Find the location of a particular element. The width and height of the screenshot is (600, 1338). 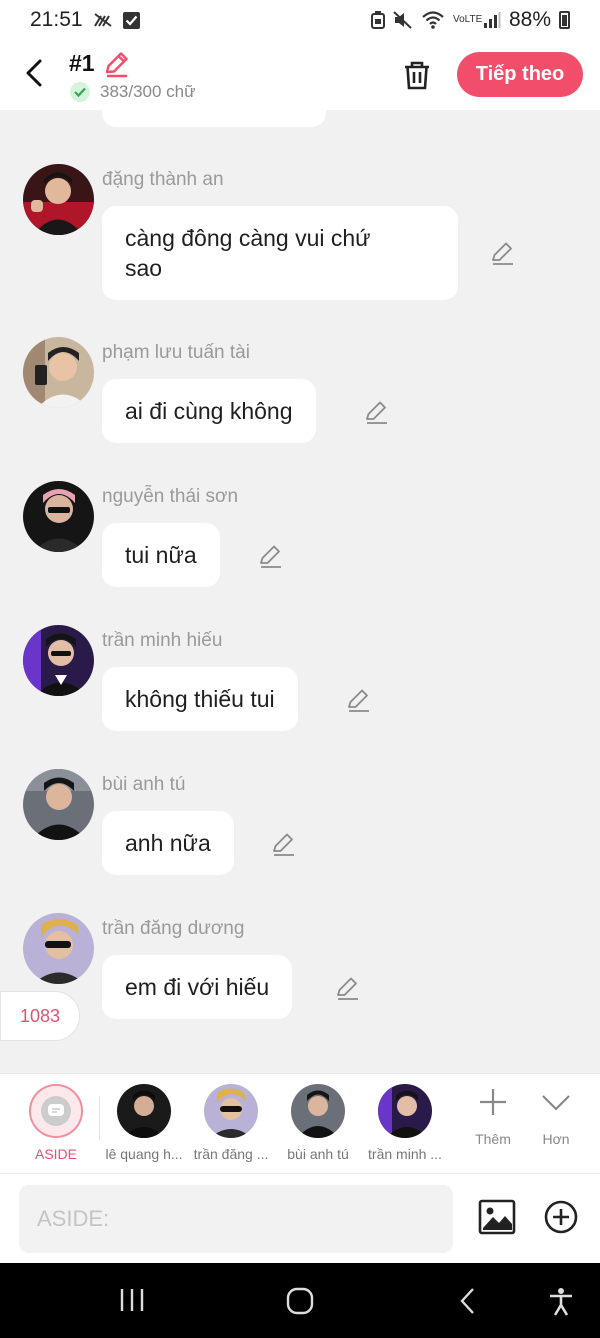

message-line: anh nữa is located at coordinates (168, 843).